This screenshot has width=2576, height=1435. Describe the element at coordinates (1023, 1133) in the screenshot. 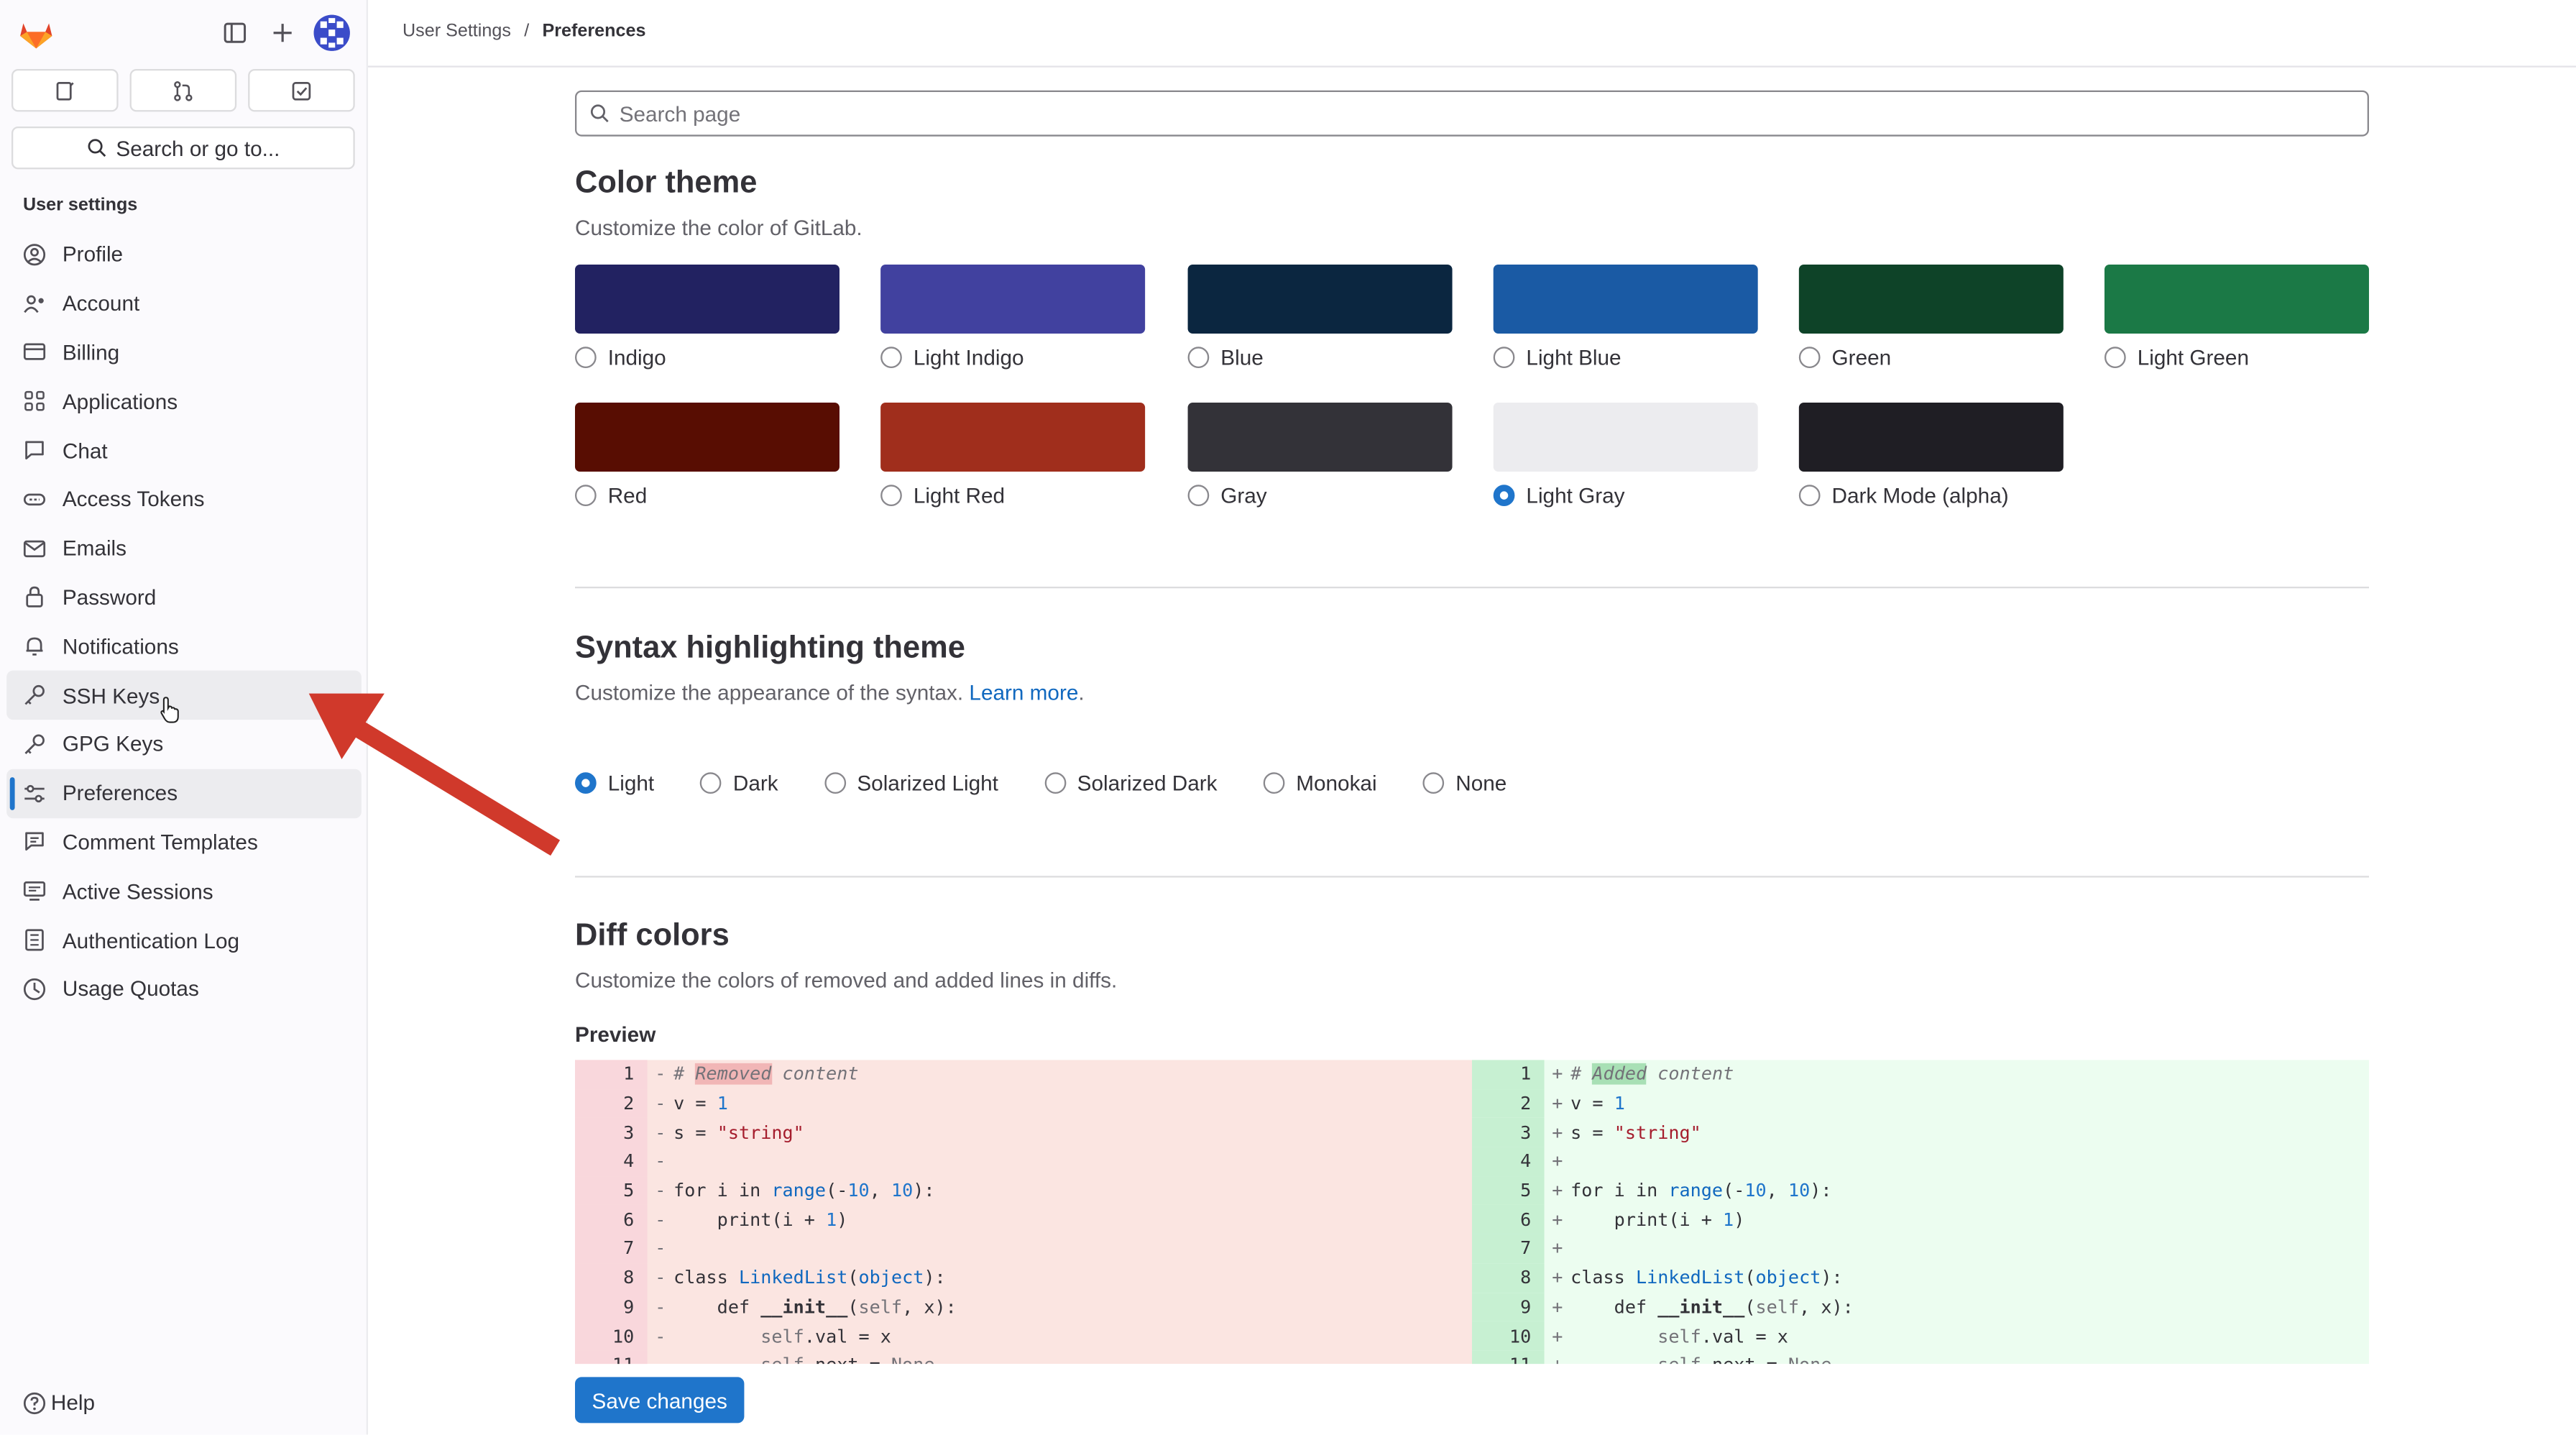

I see `diff-line: 3-s = "string"` at that location.